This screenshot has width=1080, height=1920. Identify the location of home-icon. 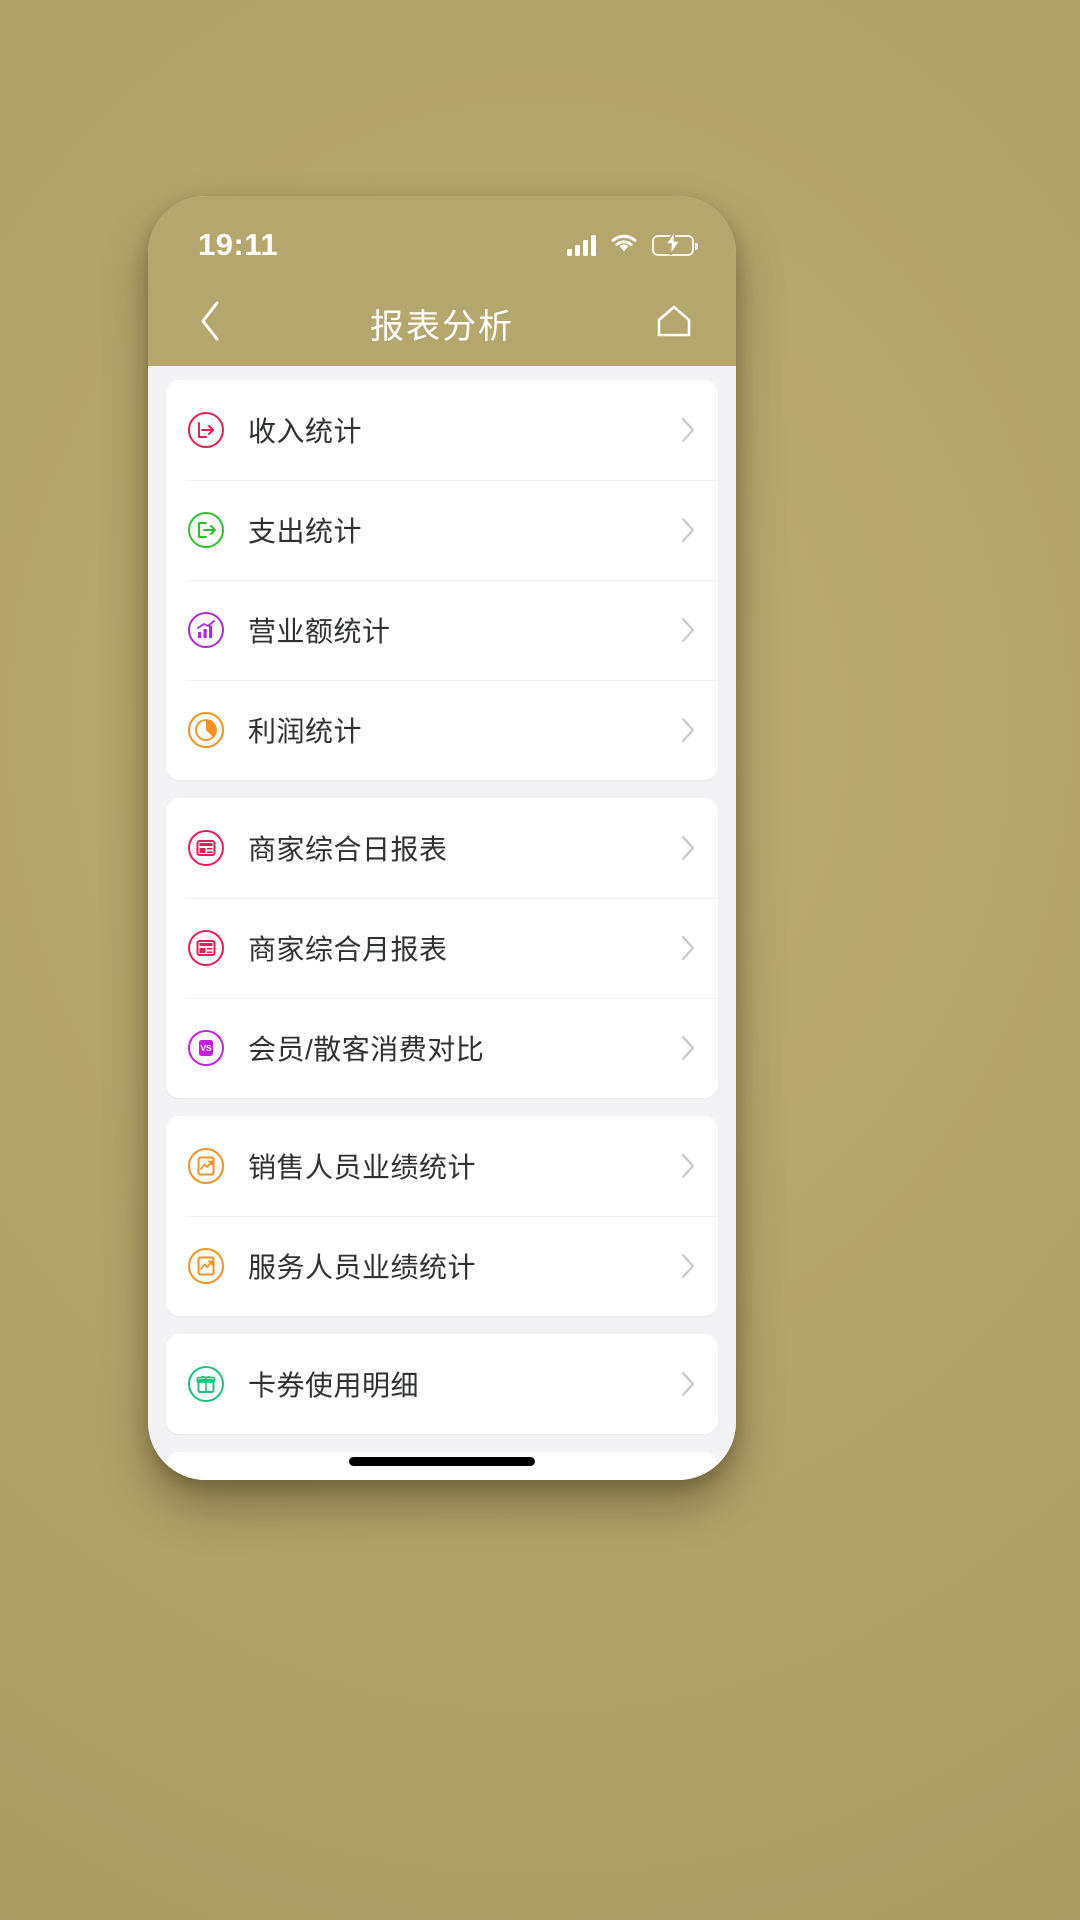
(674, 323).